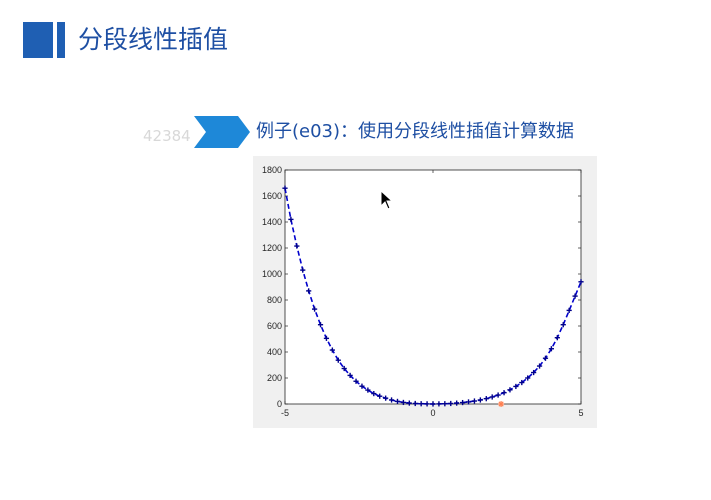  I want to click on arrow-bullet-icon, so click(222, 132).